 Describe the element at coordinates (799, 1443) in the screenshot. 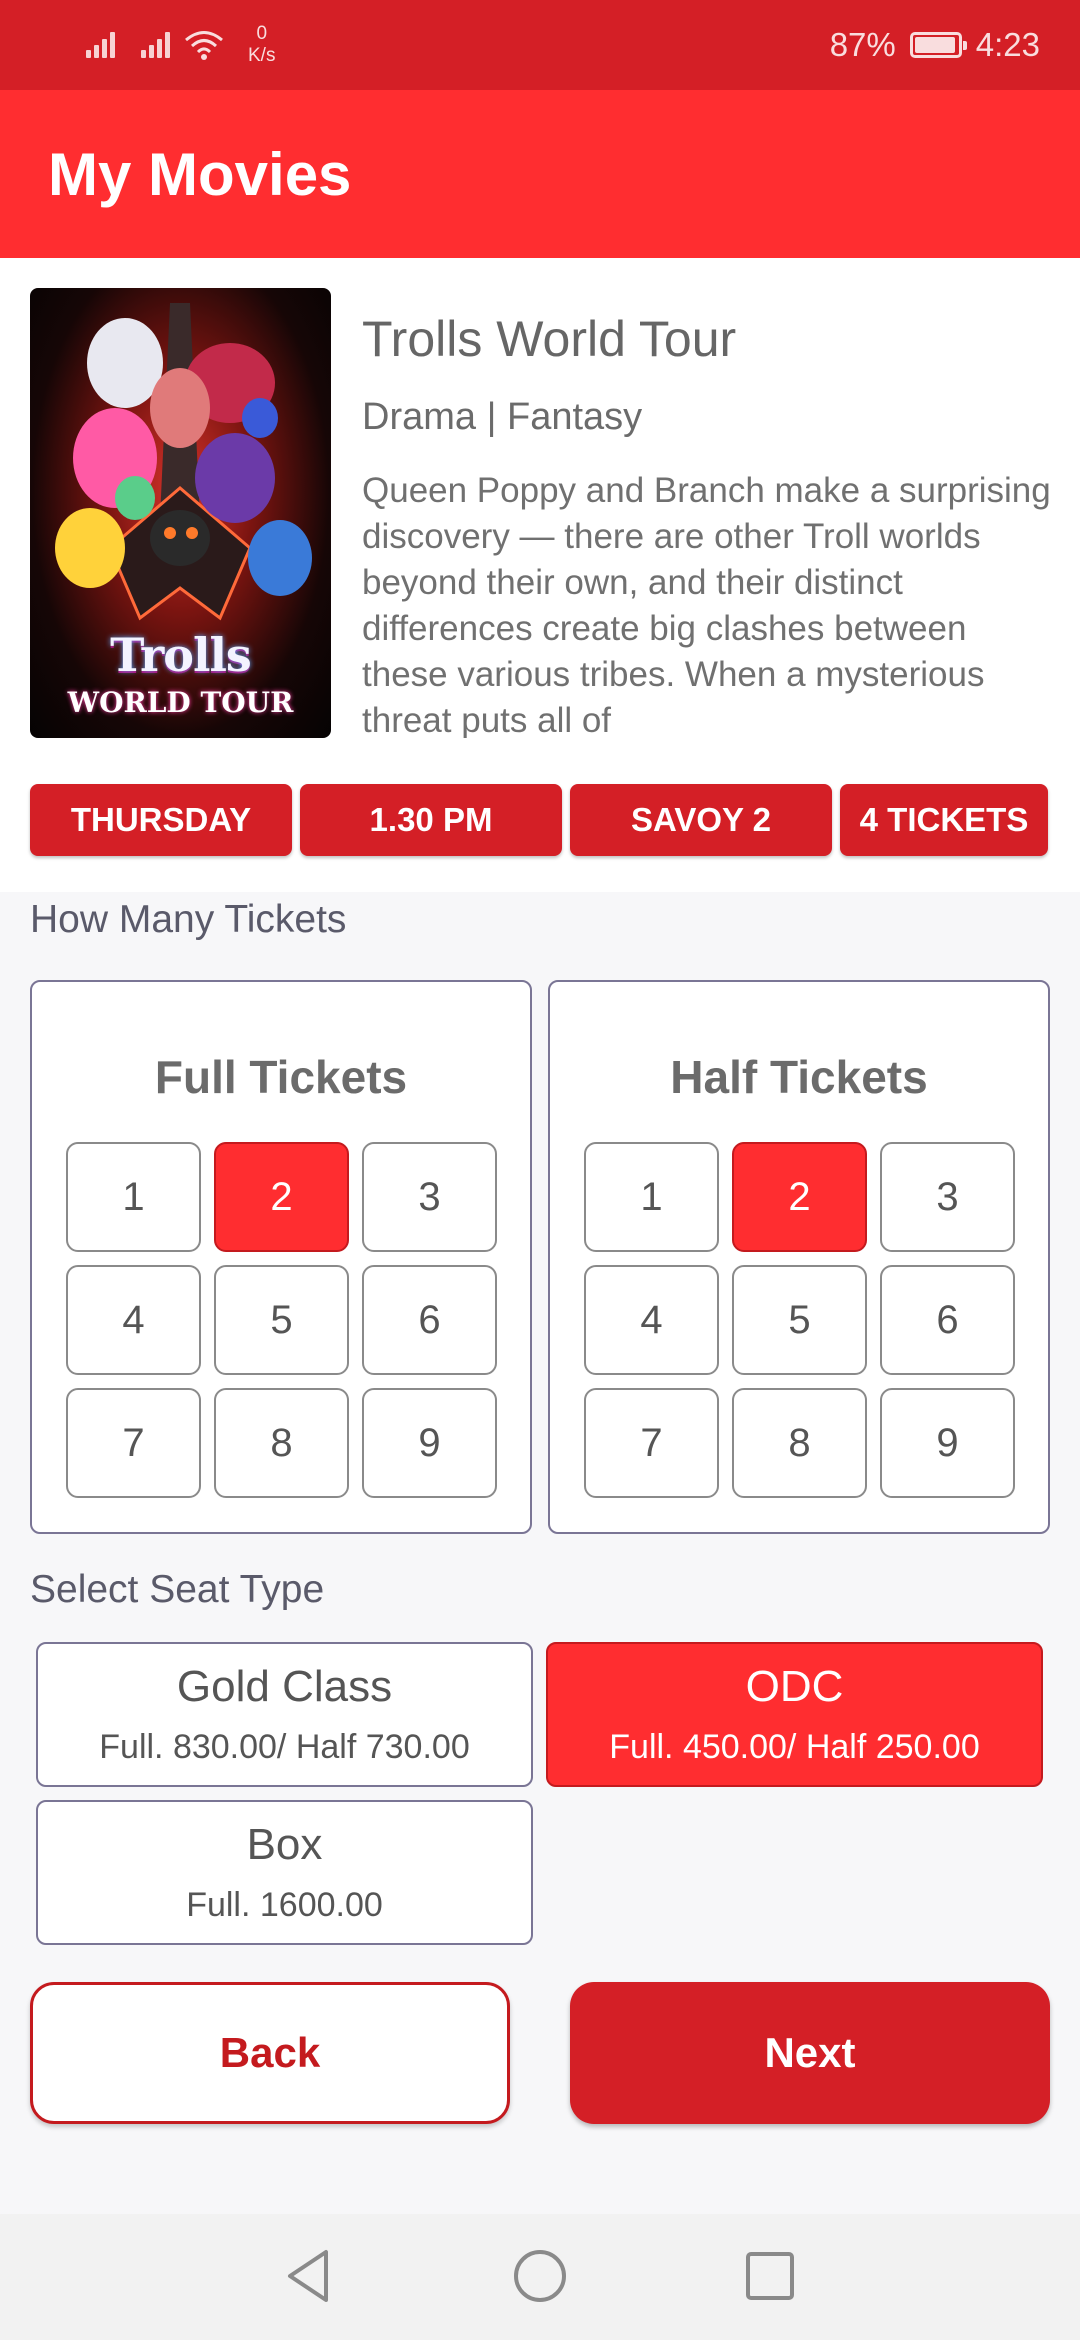

I see `half-ticket-8: 8` at that location.